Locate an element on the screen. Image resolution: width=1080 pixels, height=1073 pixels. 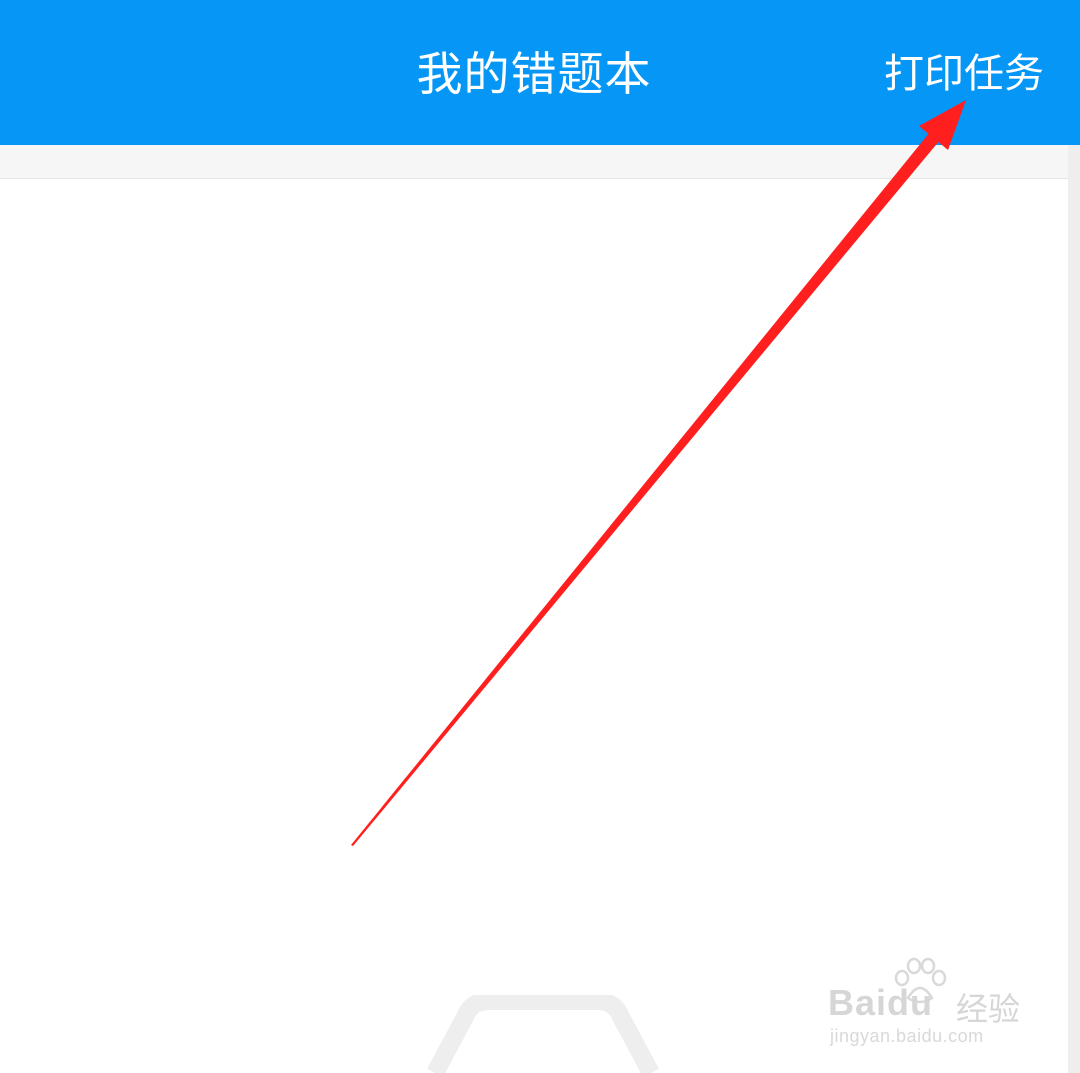
watermark-product: 经验 is located at coordinates (988, 1009).